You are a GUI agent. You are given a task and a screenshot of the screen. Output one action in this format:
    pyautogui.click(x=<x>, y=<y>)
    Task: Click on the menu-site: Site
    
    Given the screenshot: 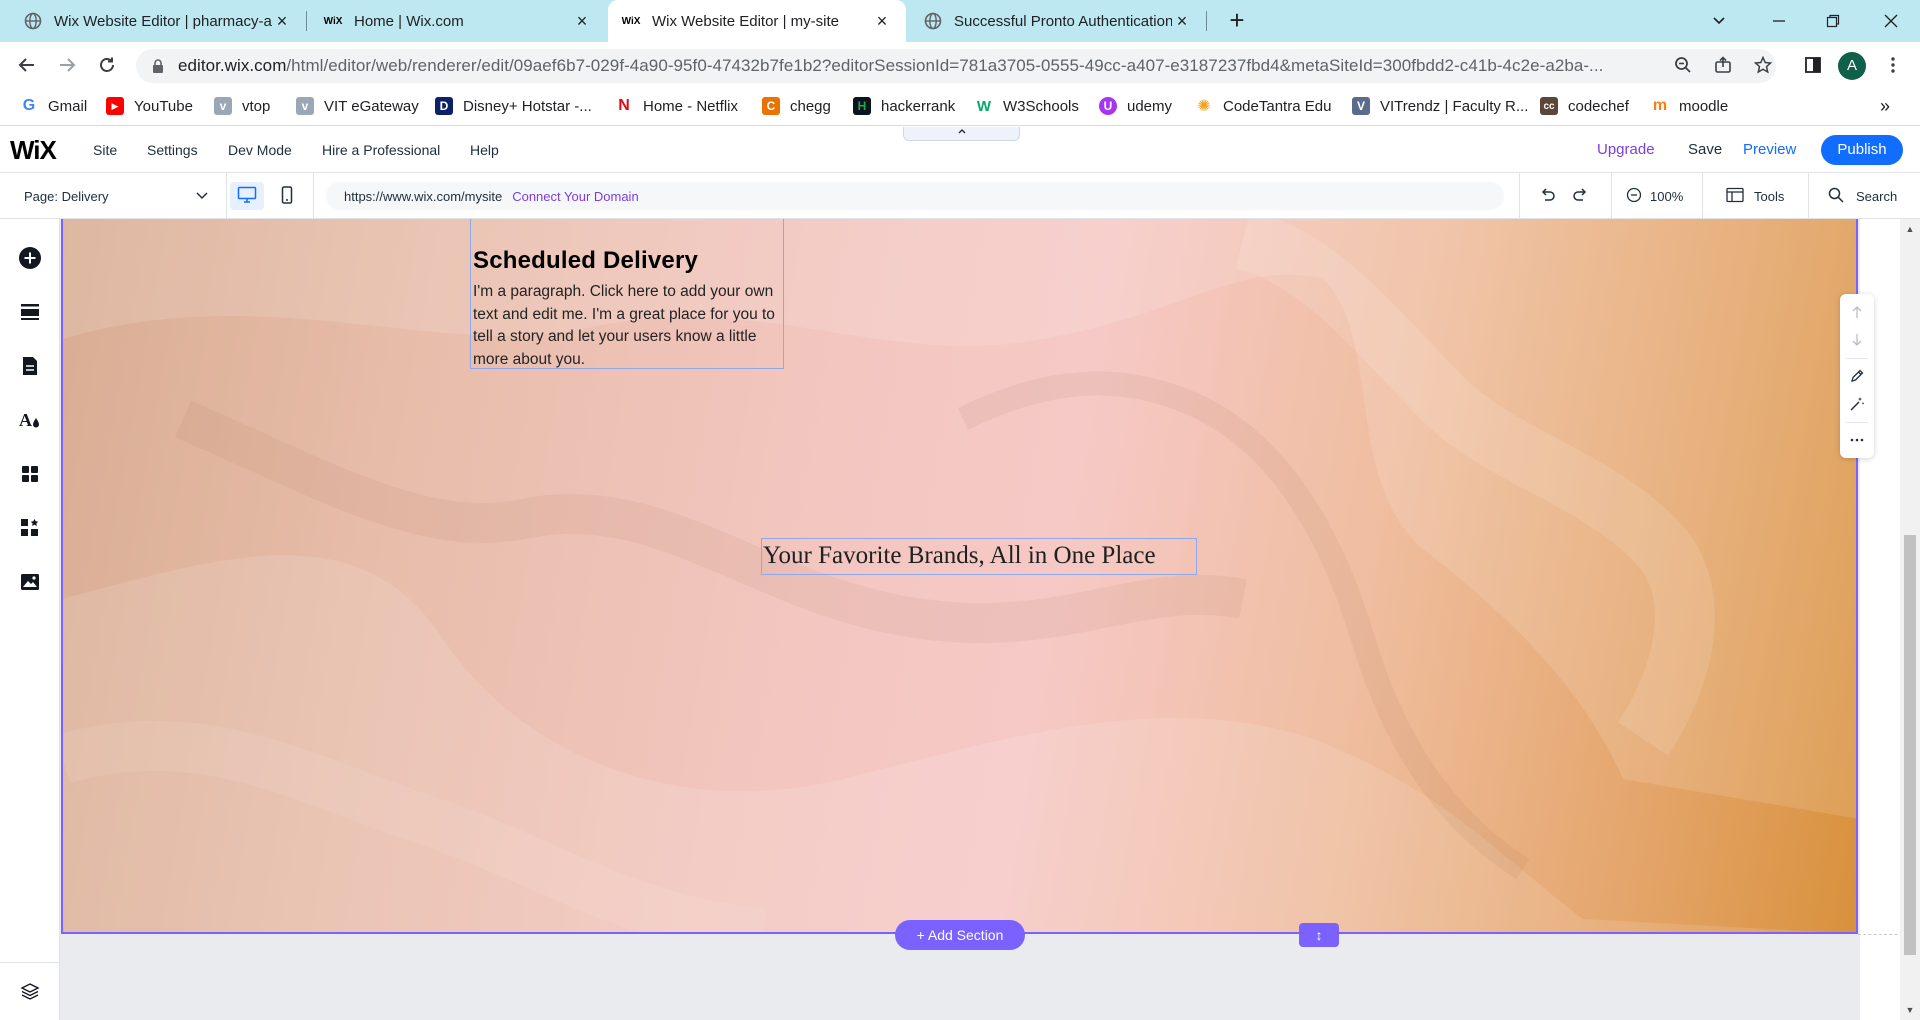 What is the action you would take?
    pyautogui.click(x=105, y=150)
    